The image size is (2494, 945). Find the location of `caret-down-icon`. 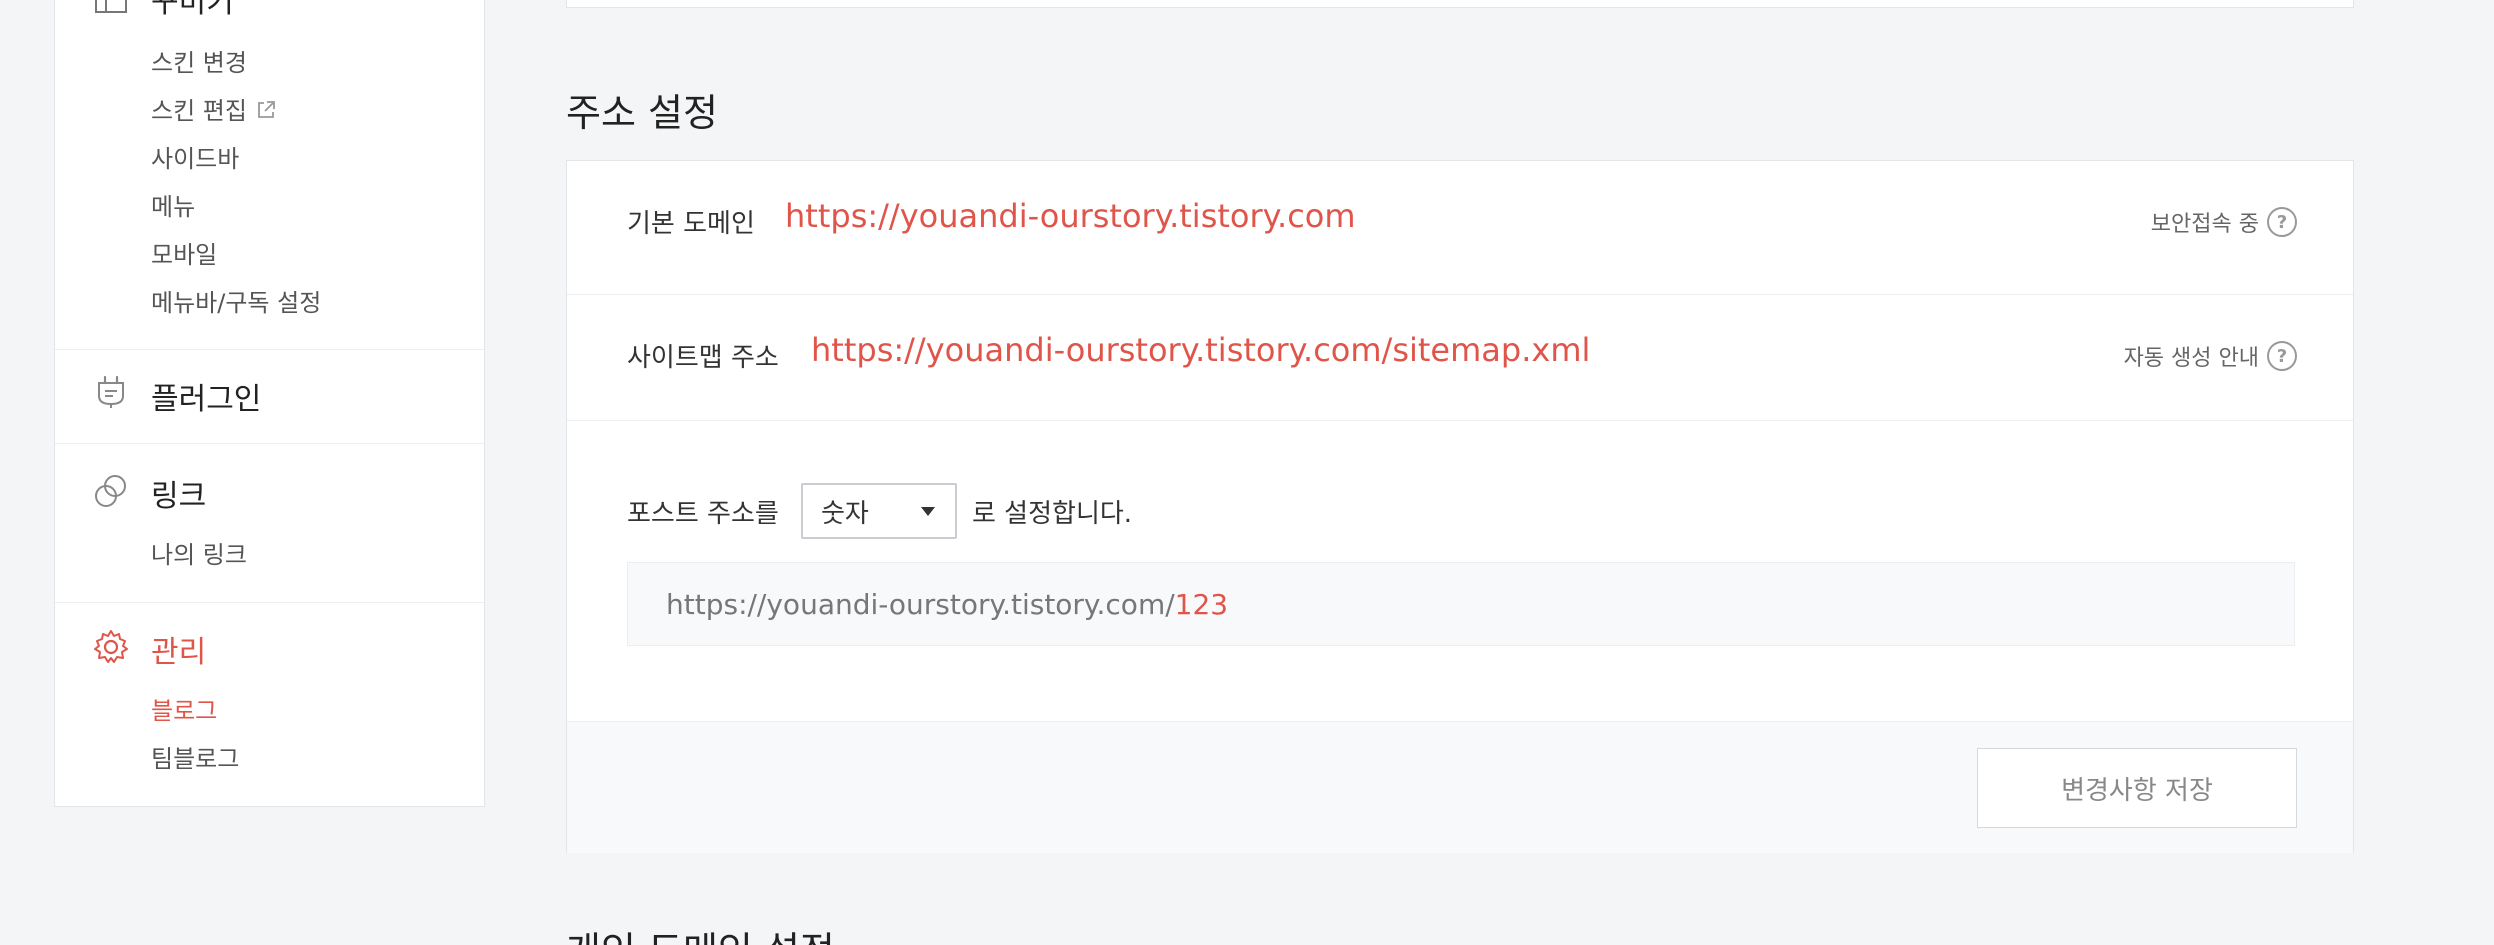

caret-down-icon is located at coordinates (928, 511).